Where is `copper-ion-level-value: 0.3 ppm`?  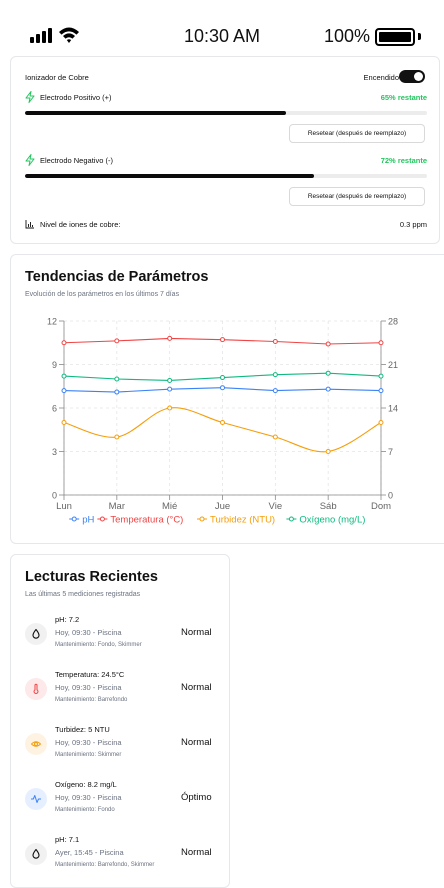 copper-ion-level-value: 0.3 ppm is located at coordinates (413, 224).